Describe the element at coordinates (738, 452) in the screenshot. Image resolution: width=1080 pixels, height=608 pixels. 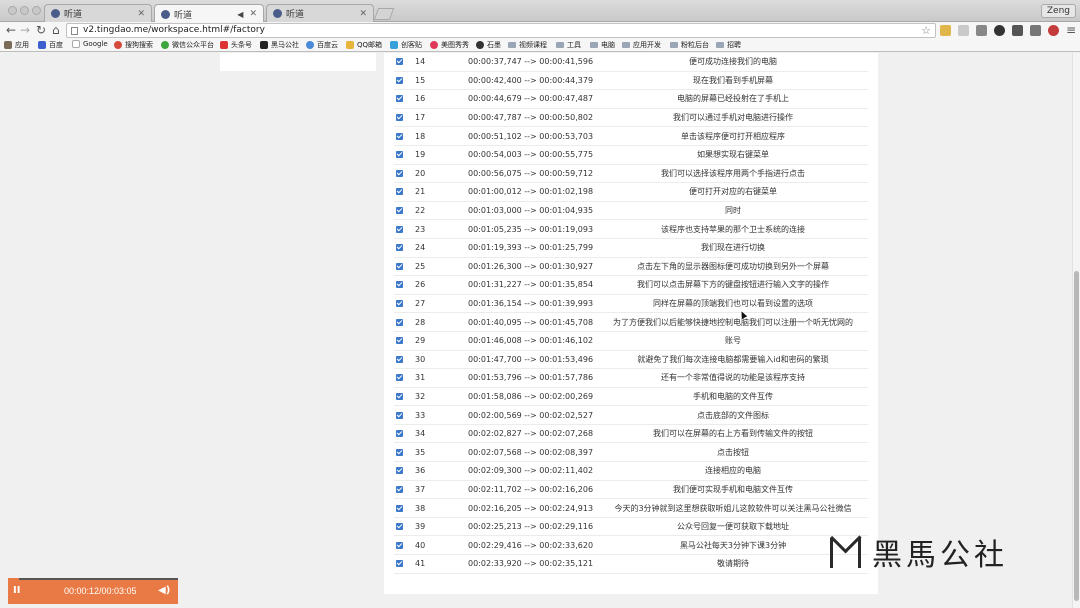
I see `row-subtitle-text: 点击按钮` at that location.